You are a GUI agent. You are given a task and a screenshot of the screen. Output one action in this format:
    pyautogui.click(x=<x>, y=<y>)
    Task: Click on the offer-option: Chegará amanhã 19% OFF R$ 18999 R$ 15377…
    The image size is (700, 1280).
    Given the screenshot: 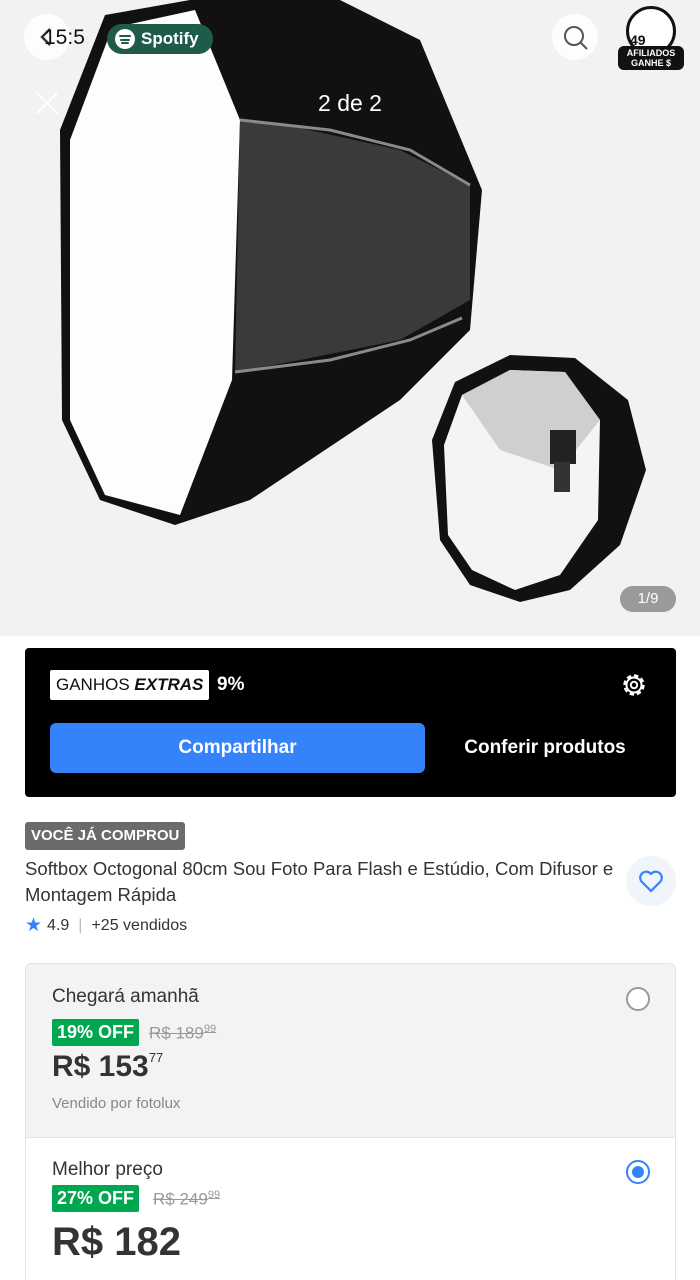 What is the action you would take?
    pyautogui.click(x=350, y=1050)
    